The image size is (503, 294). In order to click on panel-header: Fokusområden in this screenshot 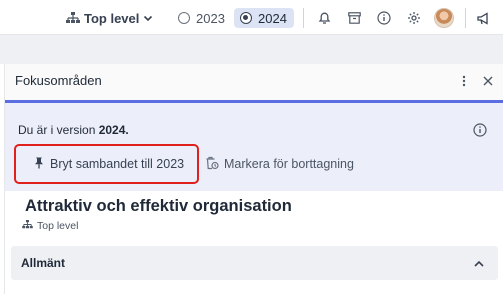, I will do `click(254, 82)`.